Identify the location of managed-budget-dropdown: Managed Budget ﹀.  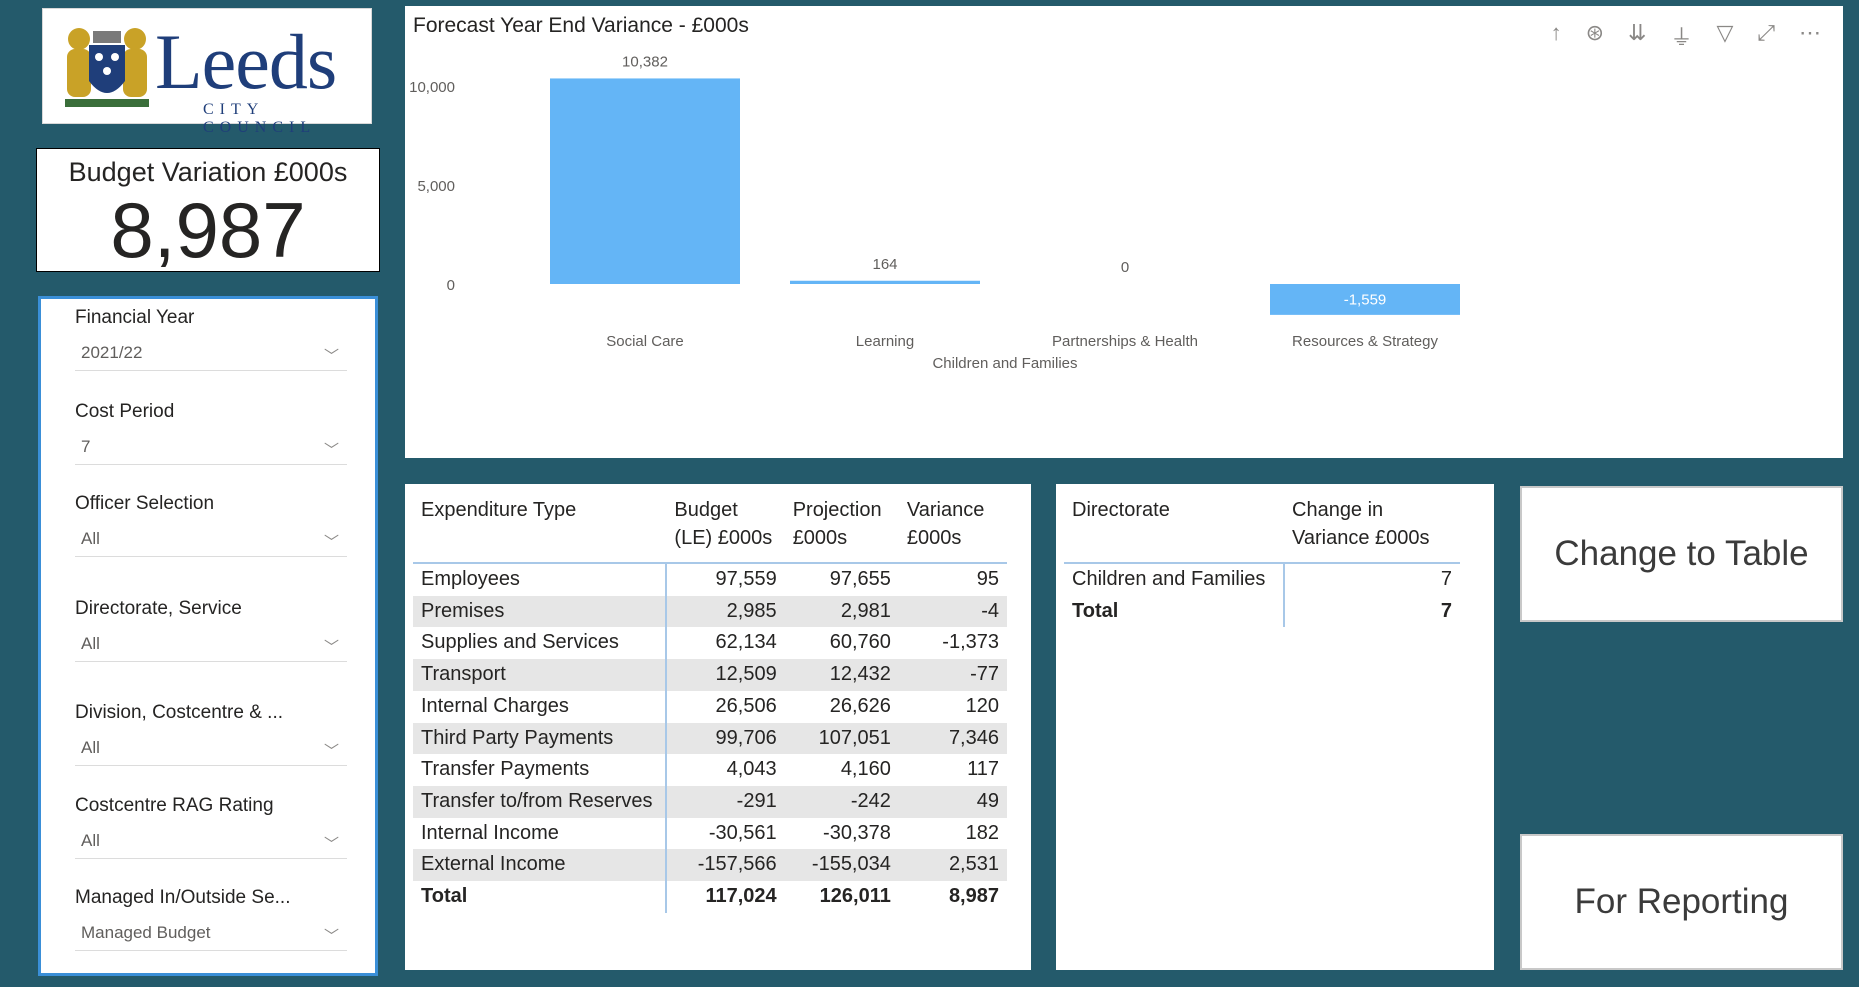
(211, 937).